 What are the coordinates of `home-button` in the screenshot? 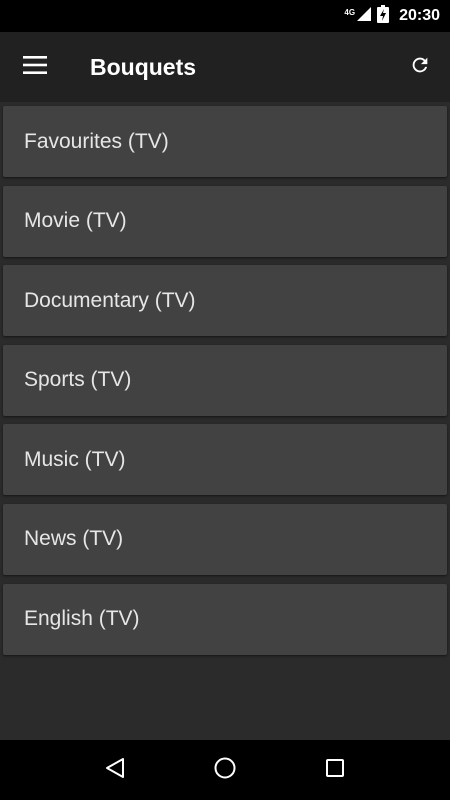 It's located at (225, 770).